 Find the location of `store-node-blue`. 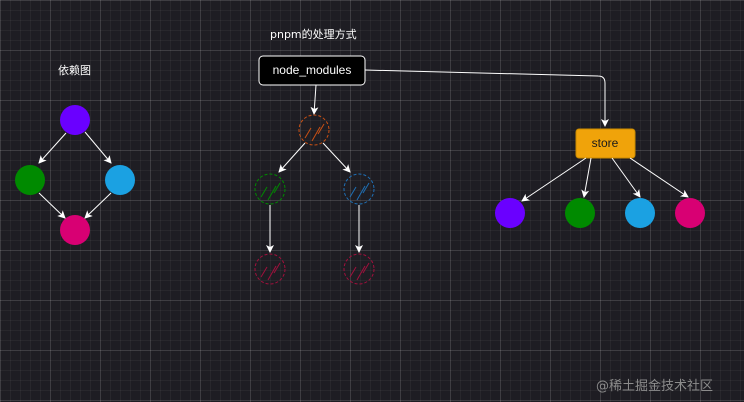

store-node-blue is located at coordinates (640, 213).